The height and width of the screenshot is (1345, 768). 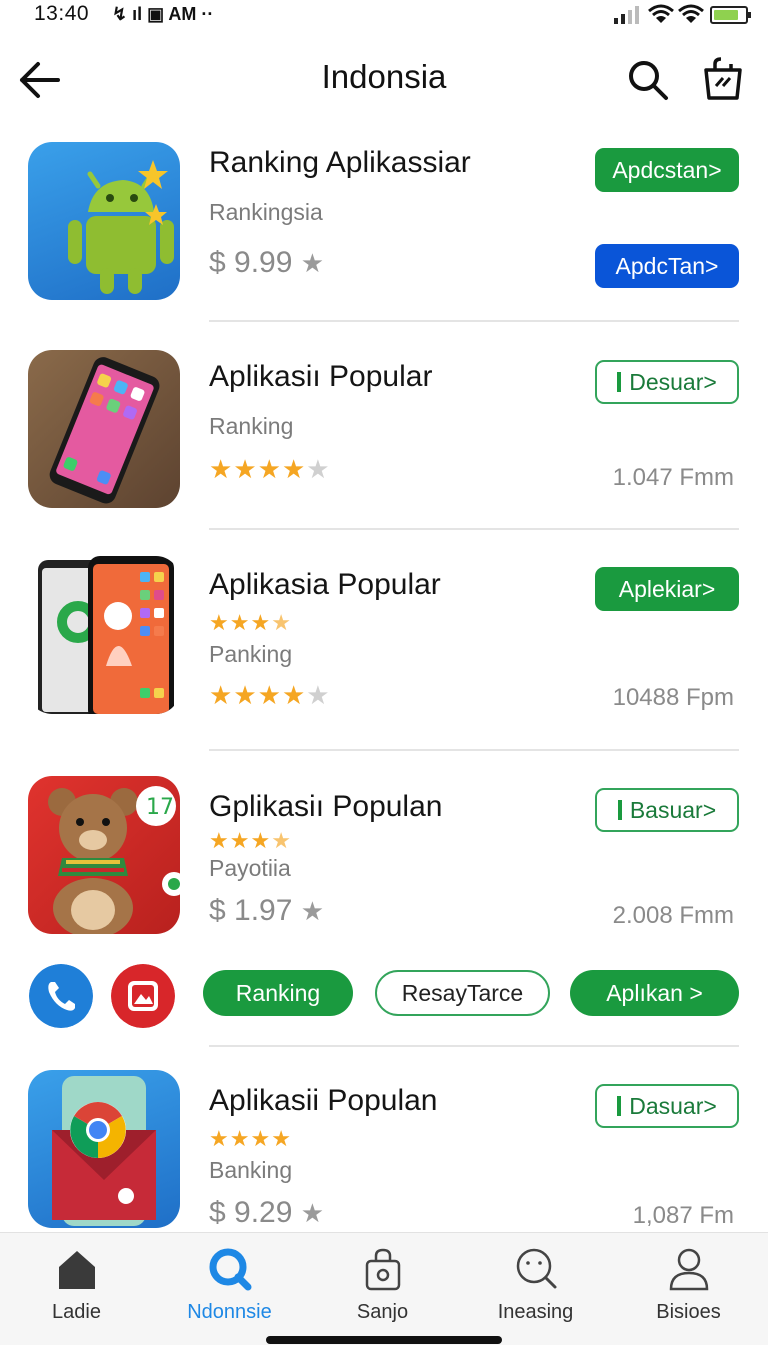 What do you see at coordinates (673, 697) in the screenshot?
I see `download-count: 10488 Fpm` at bounding box center [673, 697].